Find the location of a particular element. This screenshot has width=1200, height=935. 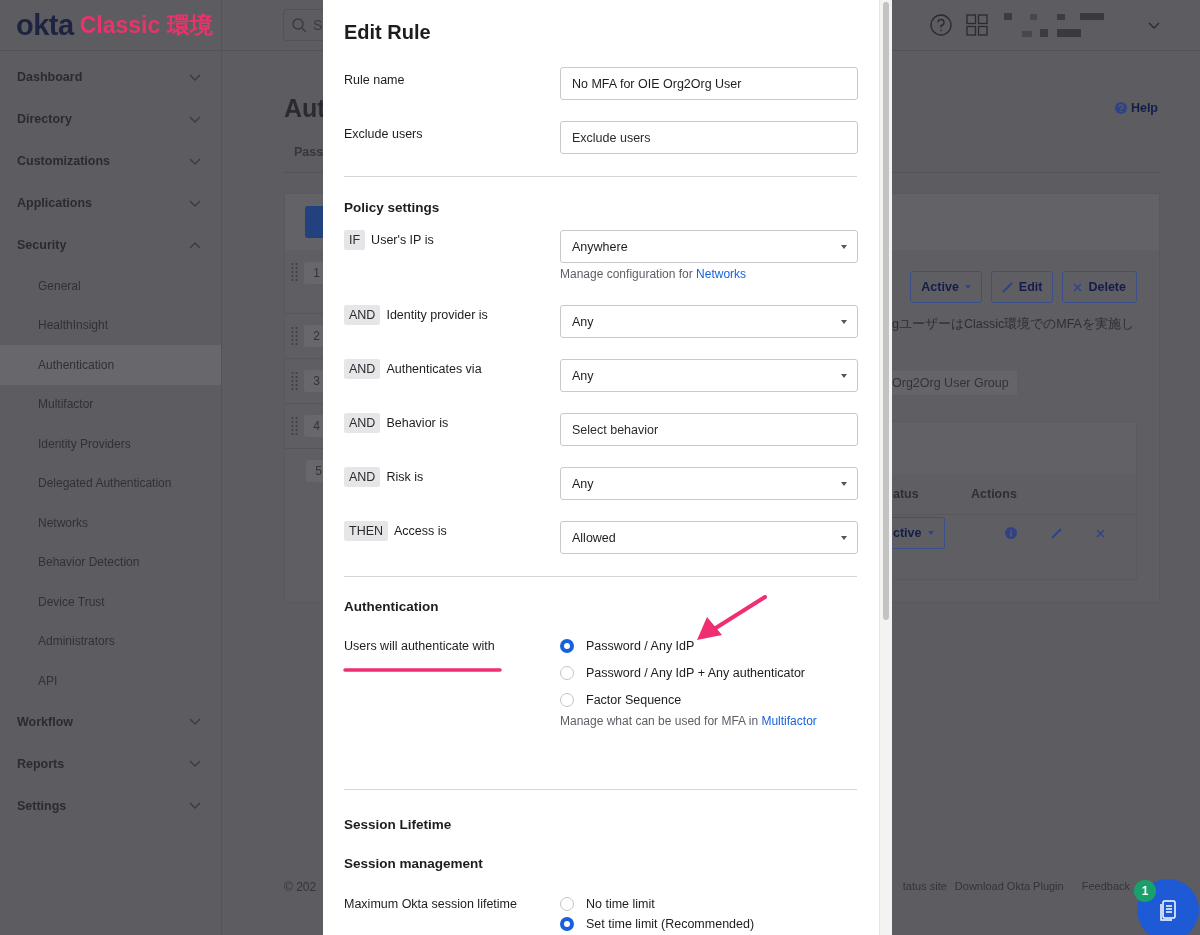

condition-label: Access is is located at coordinates (420, 531).